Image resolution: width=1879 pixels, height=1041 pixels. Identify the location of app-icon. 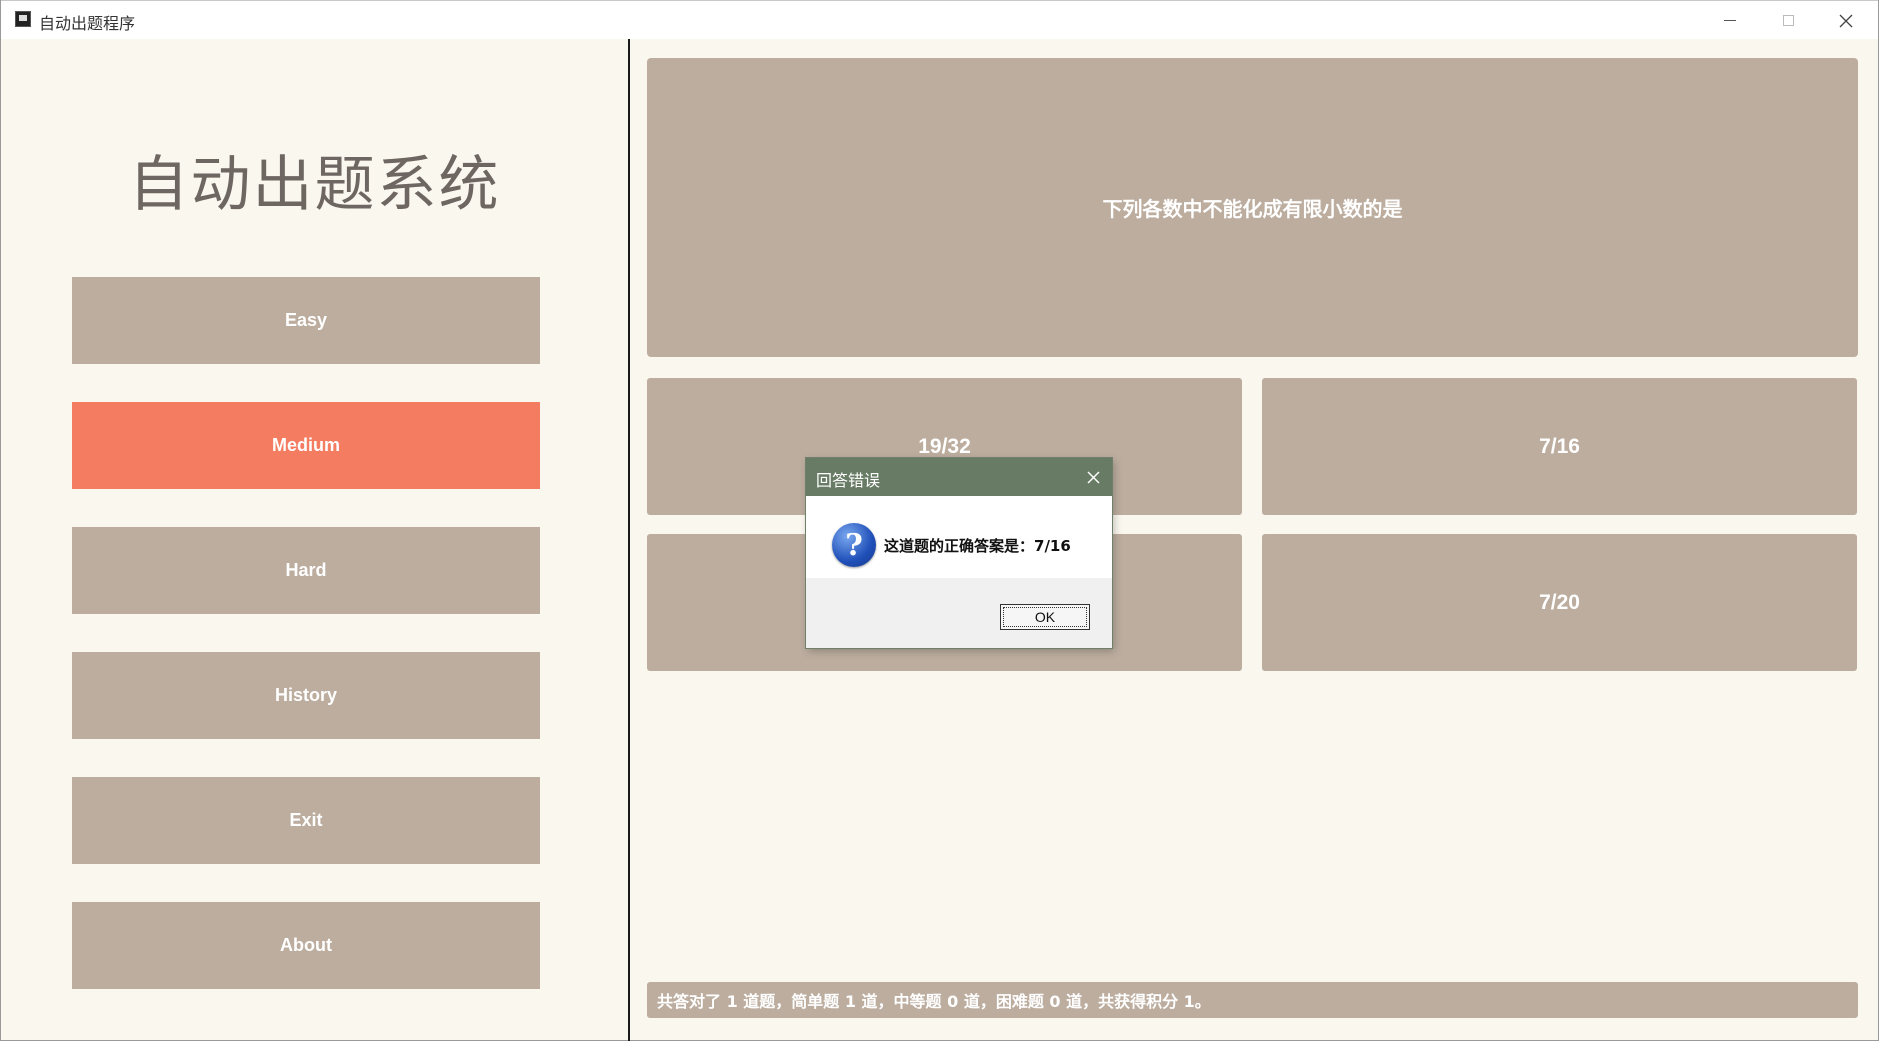
(23, 19).